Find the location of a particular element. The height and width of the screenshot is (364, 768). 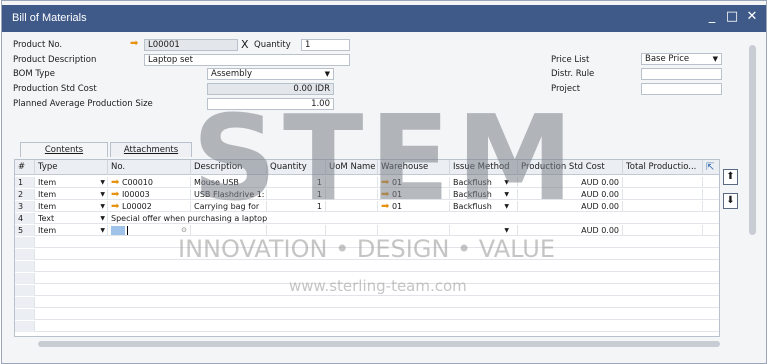

planned-average-field: 1.00 is located at coordinates (270, 104).